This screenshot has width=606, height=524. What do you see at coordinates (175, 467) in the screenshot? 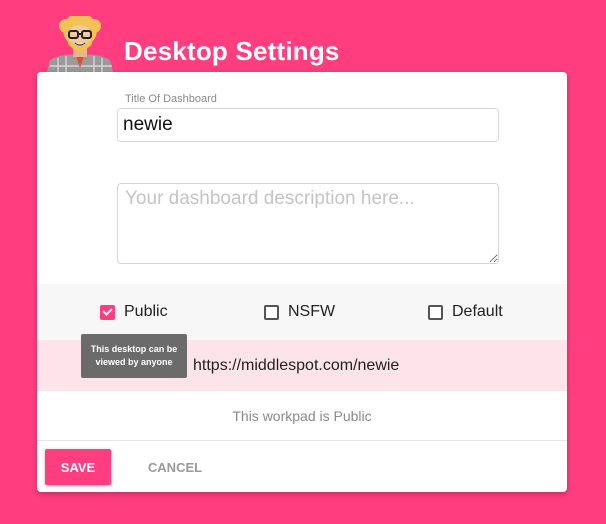
I see `cancel-button: CANCEL` at bounding box center [175, 467].